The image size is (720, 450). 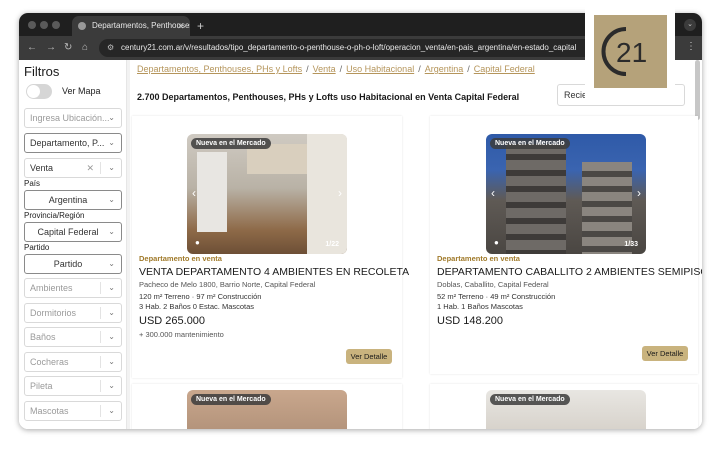 I want to click on century21-logo: 21, so click(x=630, y=53).